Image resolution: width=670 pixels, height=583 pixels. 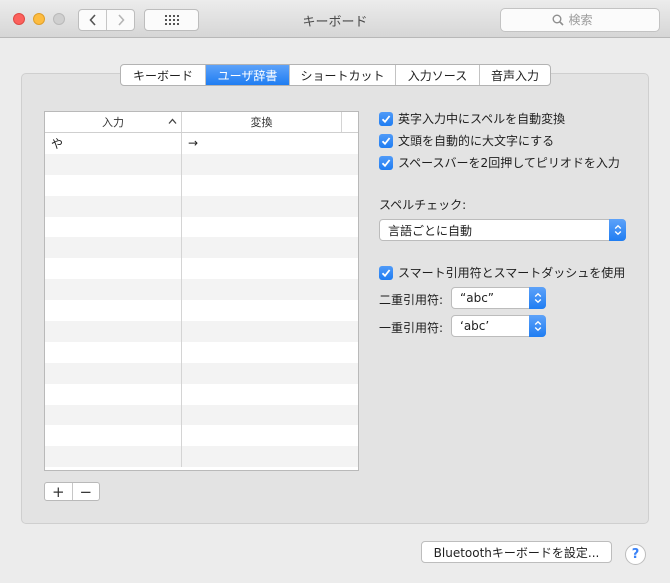 I want to click on help-icon: ?, so click(x=635, y=554).